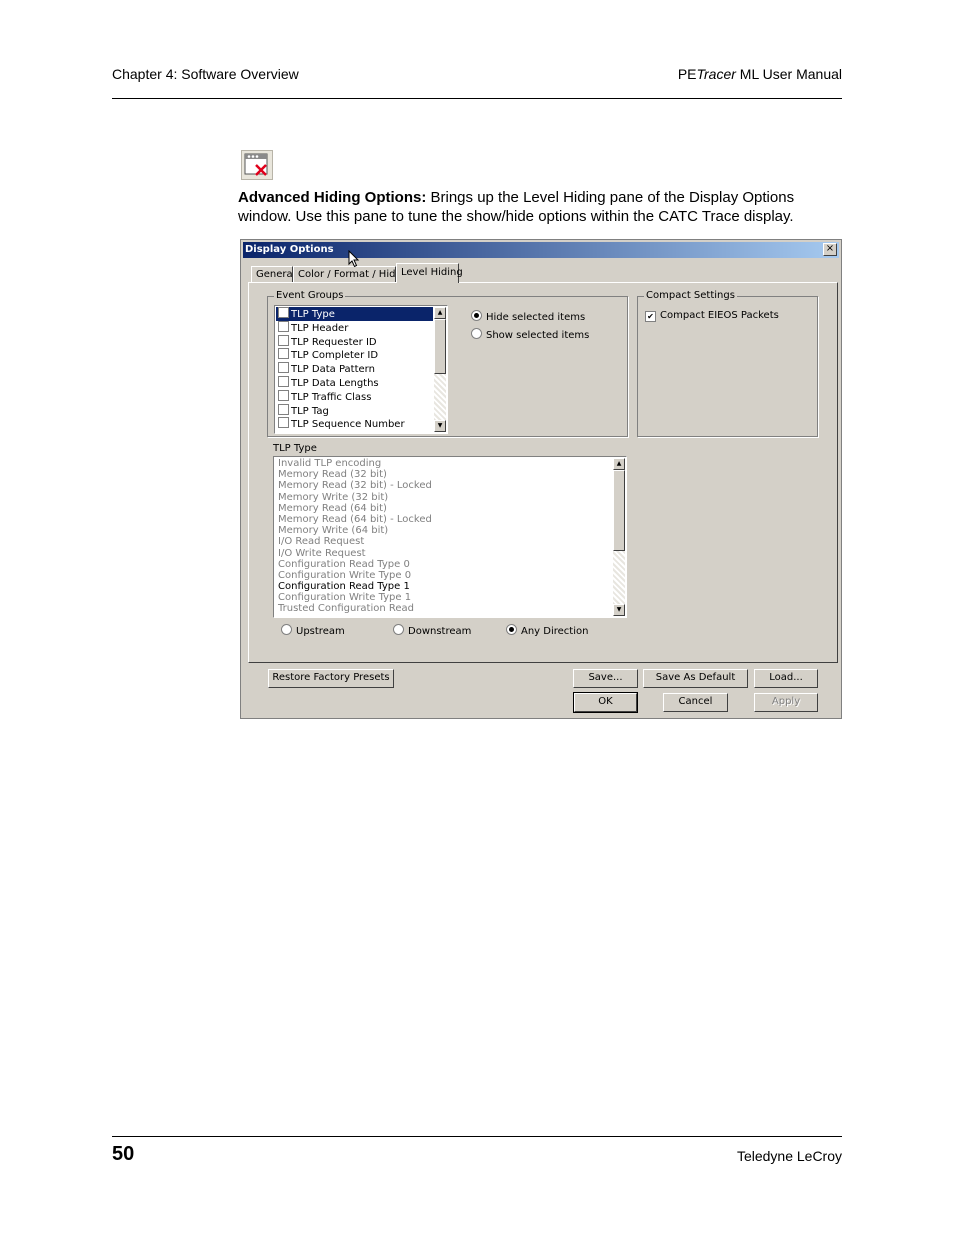 This screenshot has height=1235, width=954. What do you see at coordinates (295, 448) in the screenshot?
I see `tlp-type-label: TLP Type` at bounding box center [295, 448].